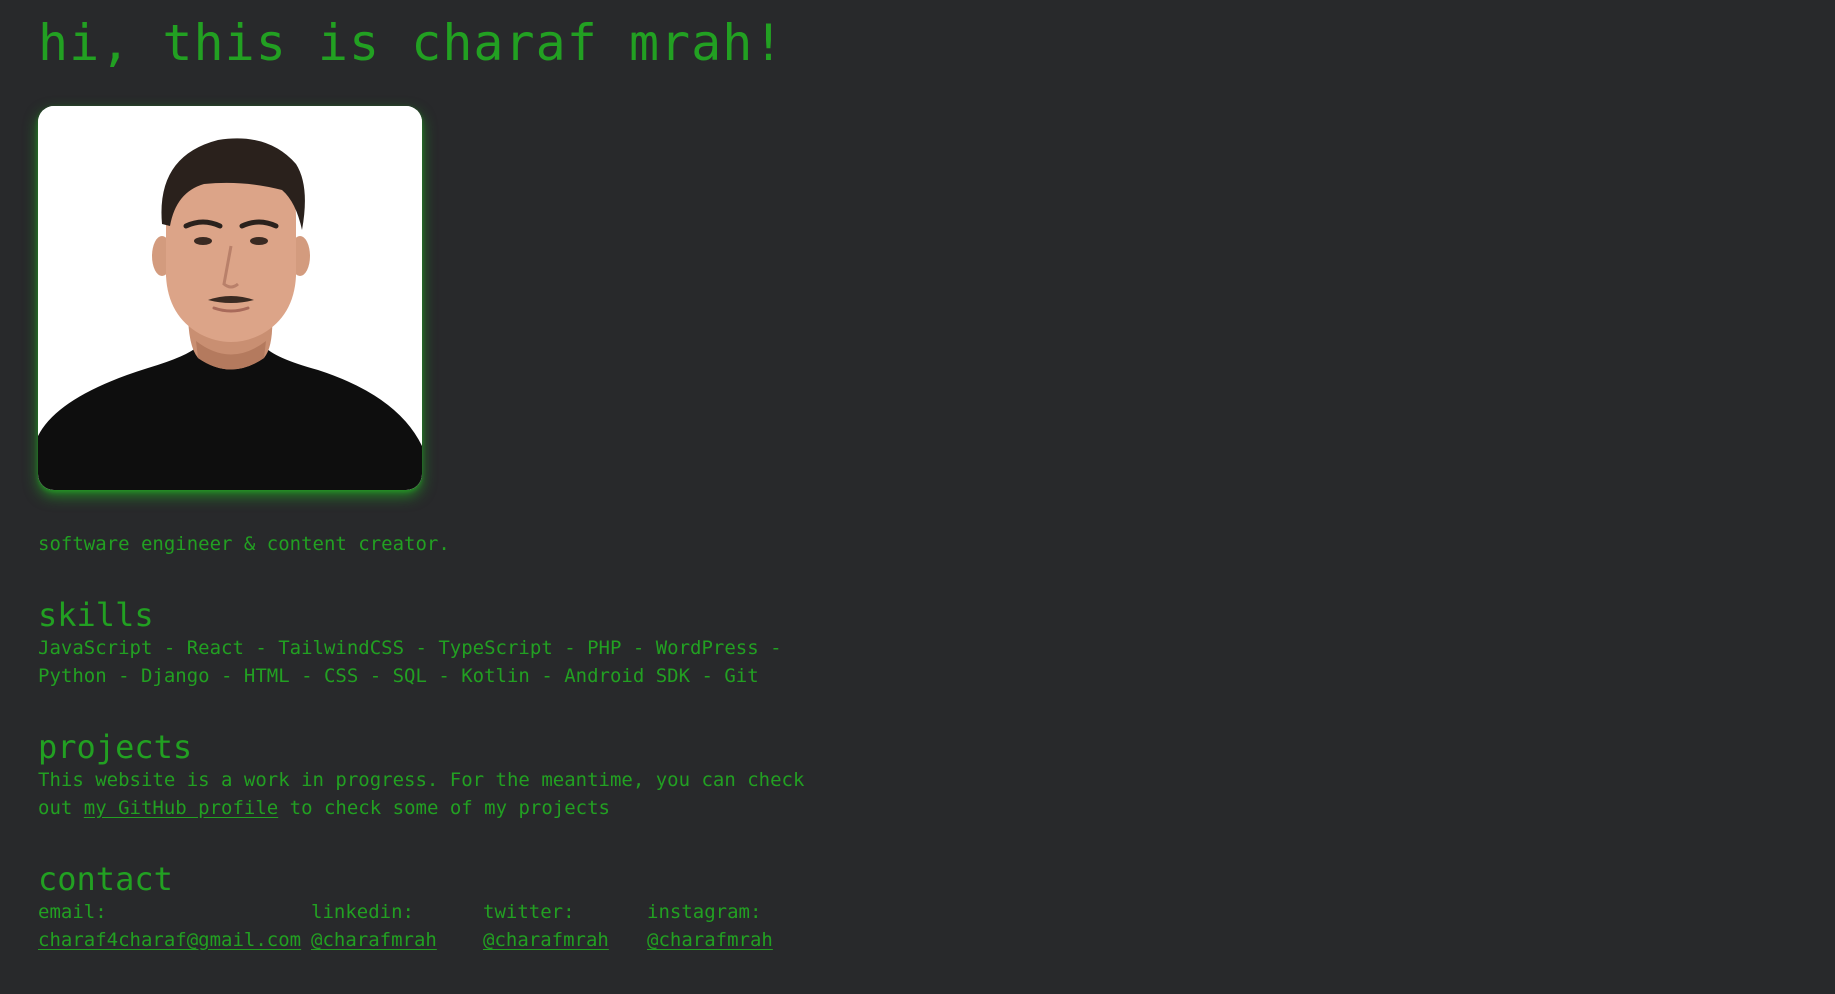 Image resolution: width=1835 pixels, height=994 pixels. I want to click on contact-twitter-label: twitter:, so click(529, 912).